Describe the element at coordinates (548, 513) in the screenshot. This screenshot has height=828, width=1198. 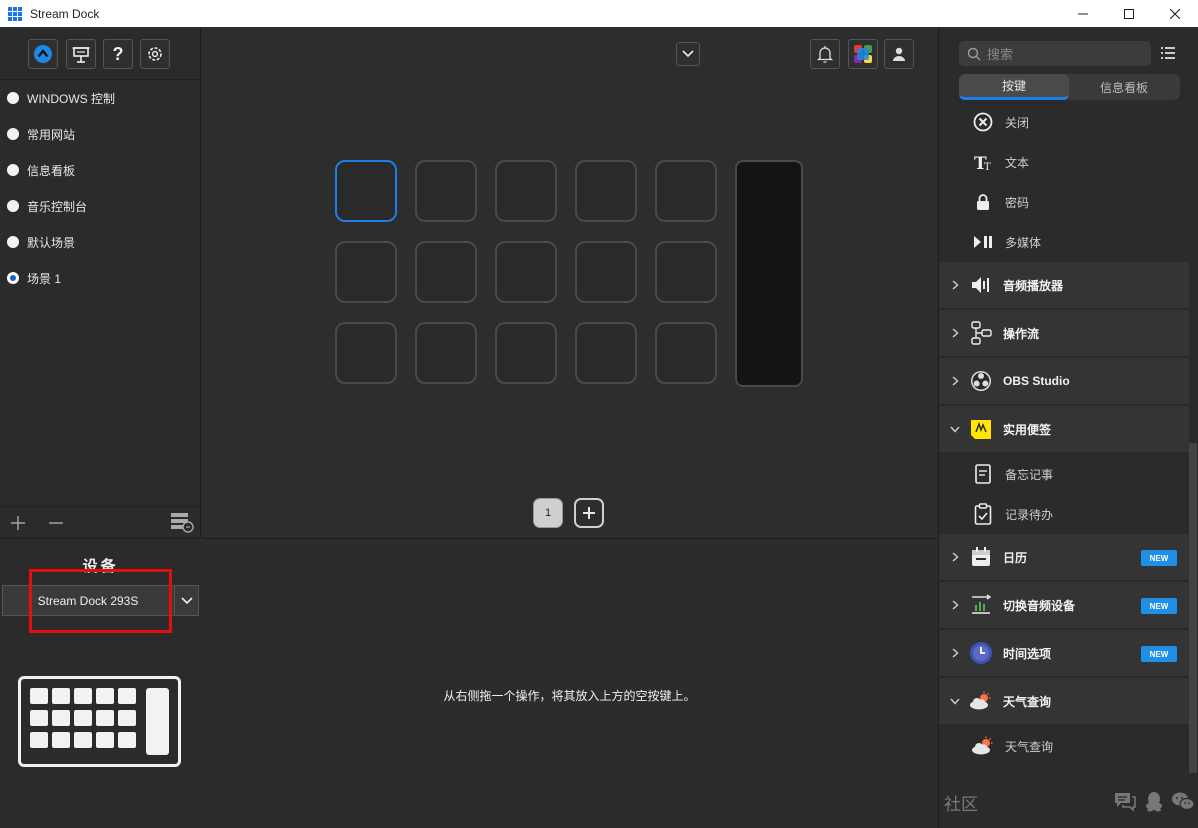
I see `page-1-button: 1` at that location.